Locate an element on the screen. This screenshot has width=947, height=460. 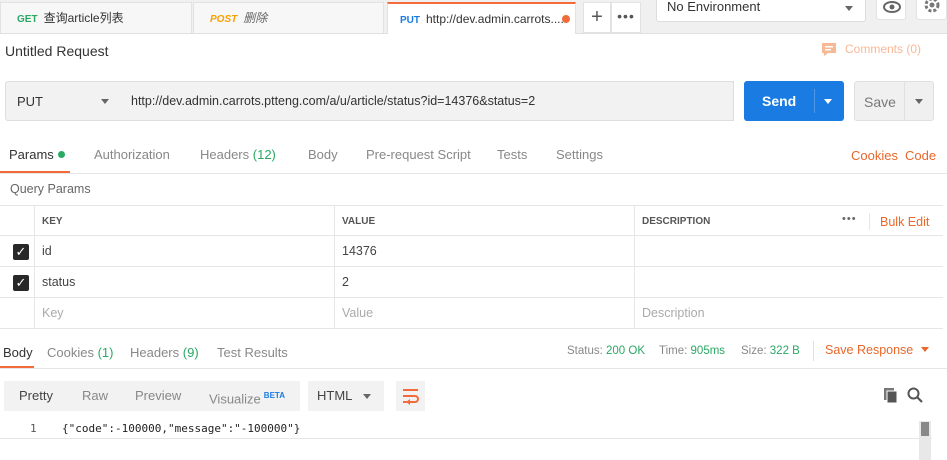
more-options-icon: ••• is located at coordinates (849, 219).